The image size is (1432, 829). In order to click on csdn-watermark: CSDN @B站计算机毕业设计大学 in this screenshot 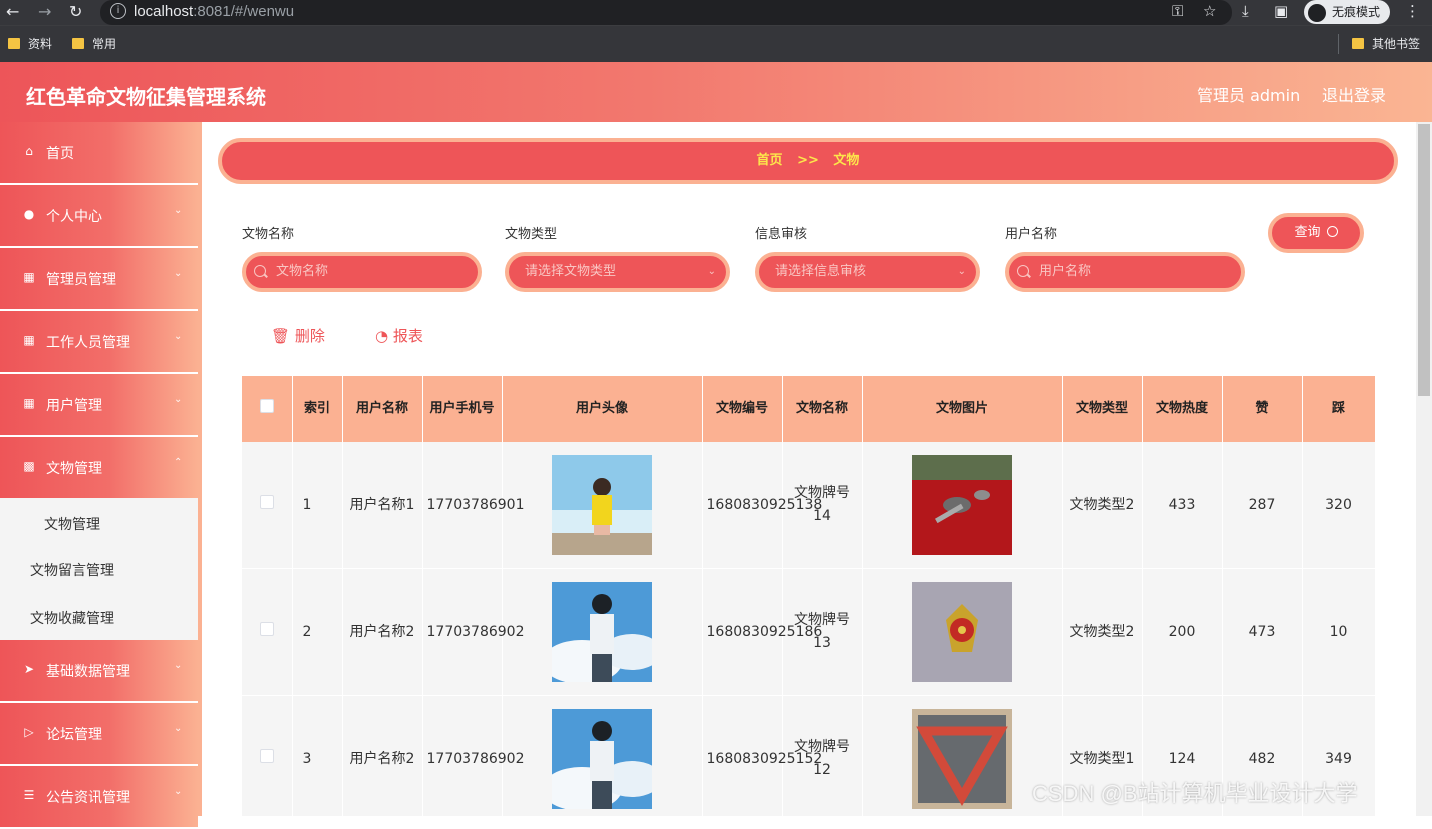, I will do `click(1195, 793)`.